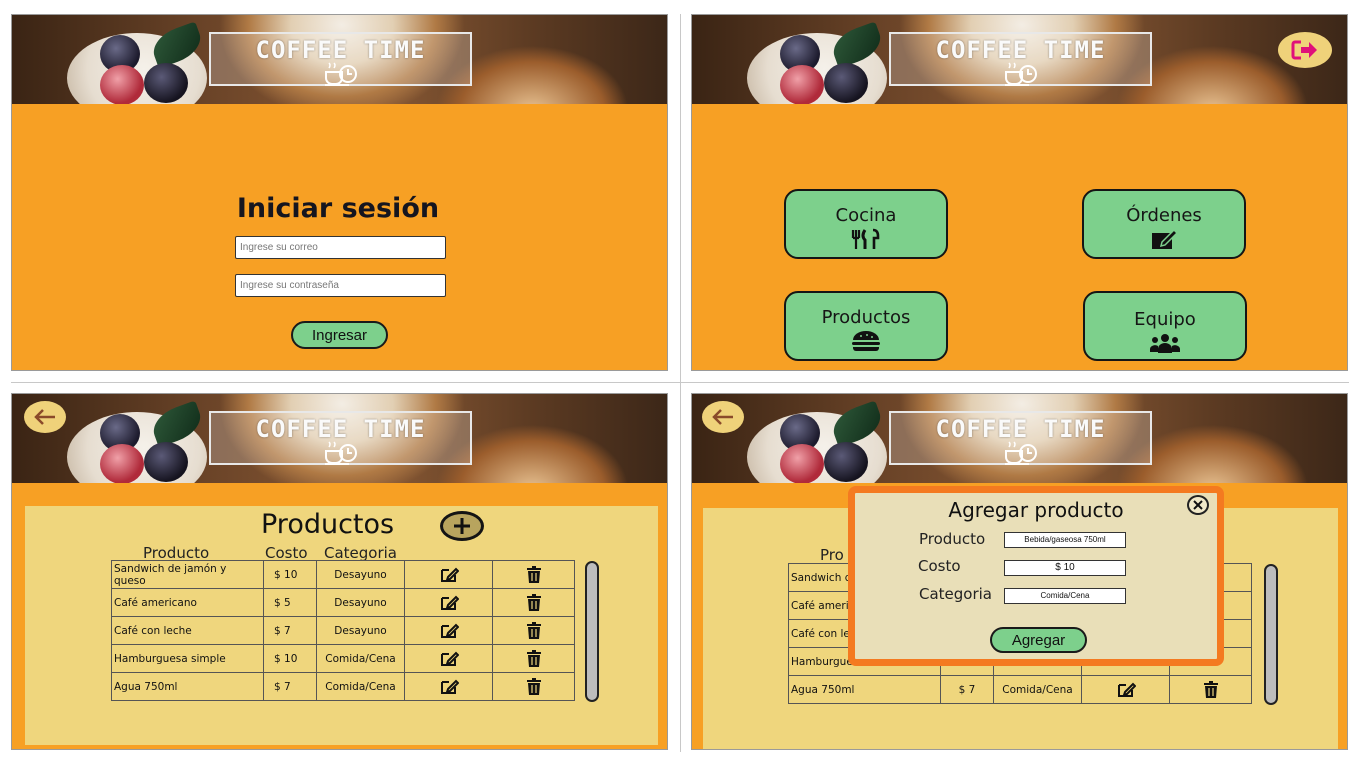 This screenshot has height=768, width=1366. I want to click on product-name: Sandwich de jamón y queso, so click(187, 574).